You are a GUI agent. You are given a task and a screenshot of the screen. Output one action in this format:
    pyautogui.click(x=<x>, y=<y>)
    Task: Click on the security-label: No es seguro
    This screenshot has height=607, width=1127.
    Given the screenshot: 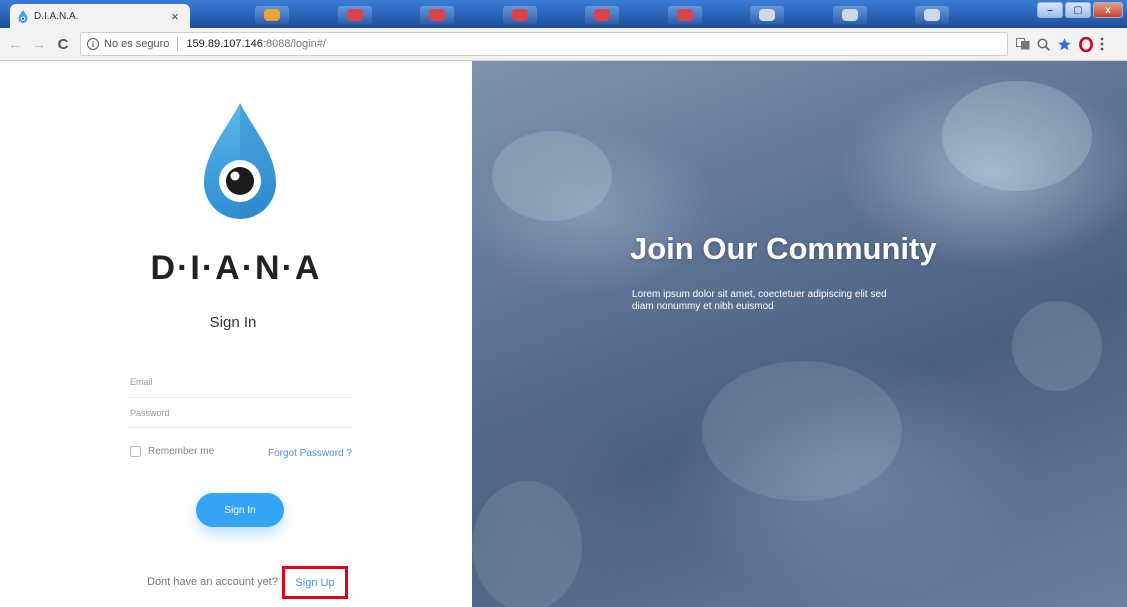 What is the action you would take?
    pyautogui.click(x=137, y=44)
    